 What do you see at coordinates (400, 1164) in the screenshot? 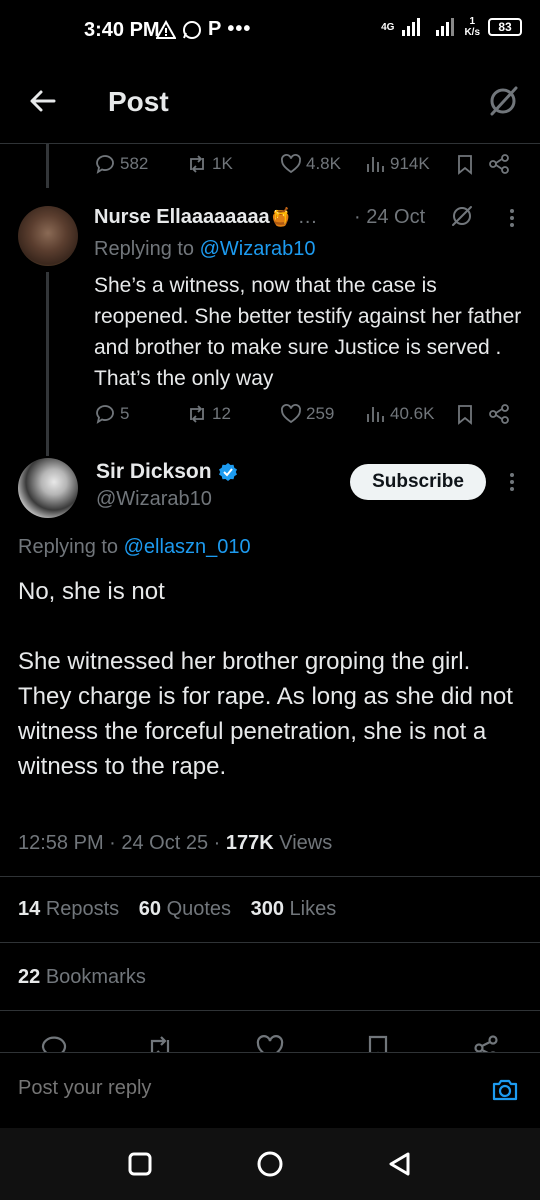
I see `back-icon` at bounding box center [400, 1164].